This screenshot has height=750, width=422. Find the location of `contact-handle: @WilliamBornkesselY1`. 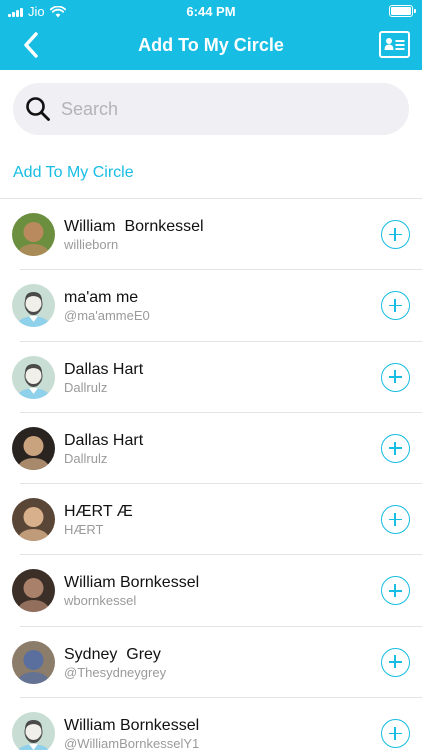

contact-handle: @WilliamBornkesselY1 is located at coordinates (132, 743).